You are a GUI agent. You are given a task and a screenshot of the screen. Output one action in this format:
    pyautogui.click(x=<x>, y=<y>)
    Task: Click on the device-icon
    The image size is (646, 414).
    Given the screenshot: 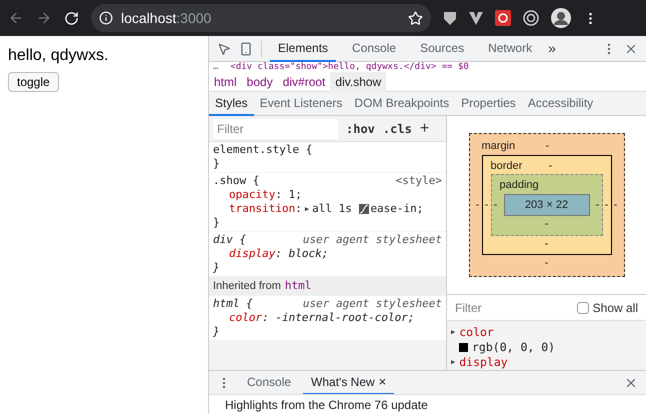 What is the action you would take?
    pyautogui.click(x=246, y=49)
    